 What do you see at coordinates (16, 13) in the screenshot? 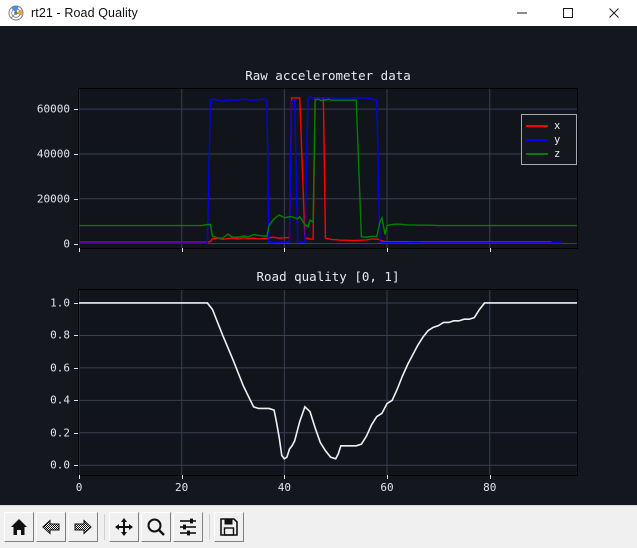
I see `matplotlib-icon` at bounding box center [16, 13].